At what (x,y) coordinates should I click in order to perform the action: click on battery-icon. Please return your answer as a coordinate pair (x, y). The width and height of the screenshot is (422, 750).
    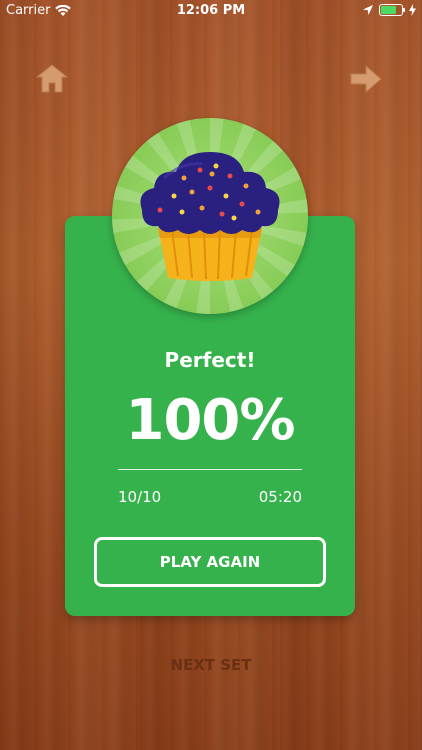
    Looking at the image, I should click on (392, 10).